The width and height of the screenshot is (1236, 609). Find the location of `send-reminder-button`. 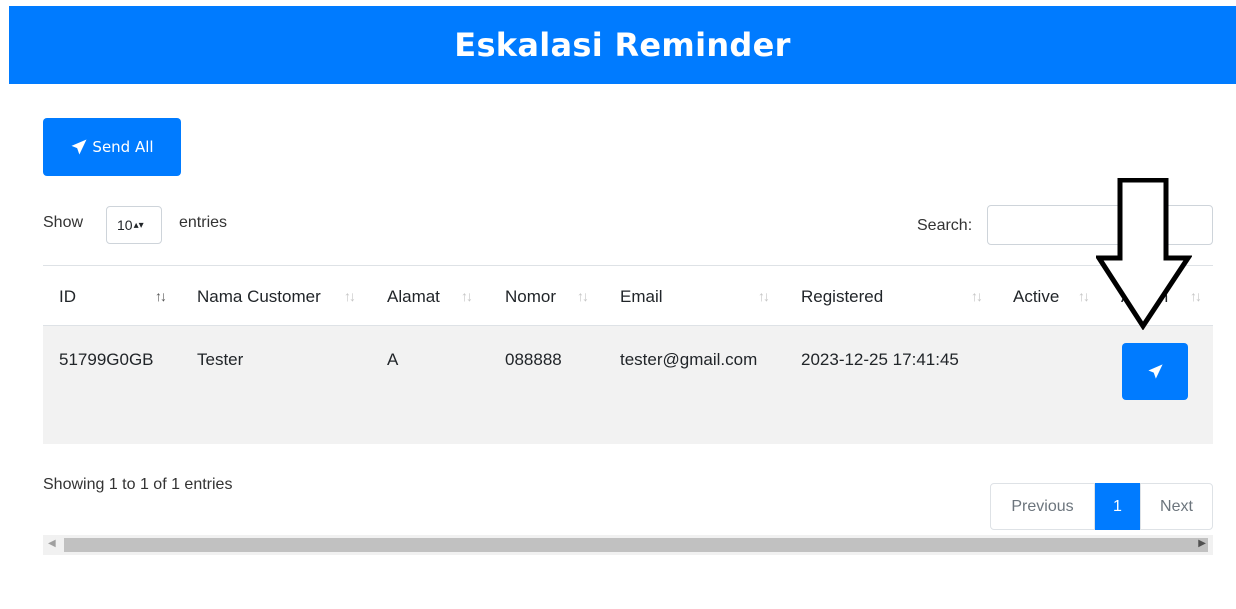

send-reminder-button is located at coordinates (1155, 371).